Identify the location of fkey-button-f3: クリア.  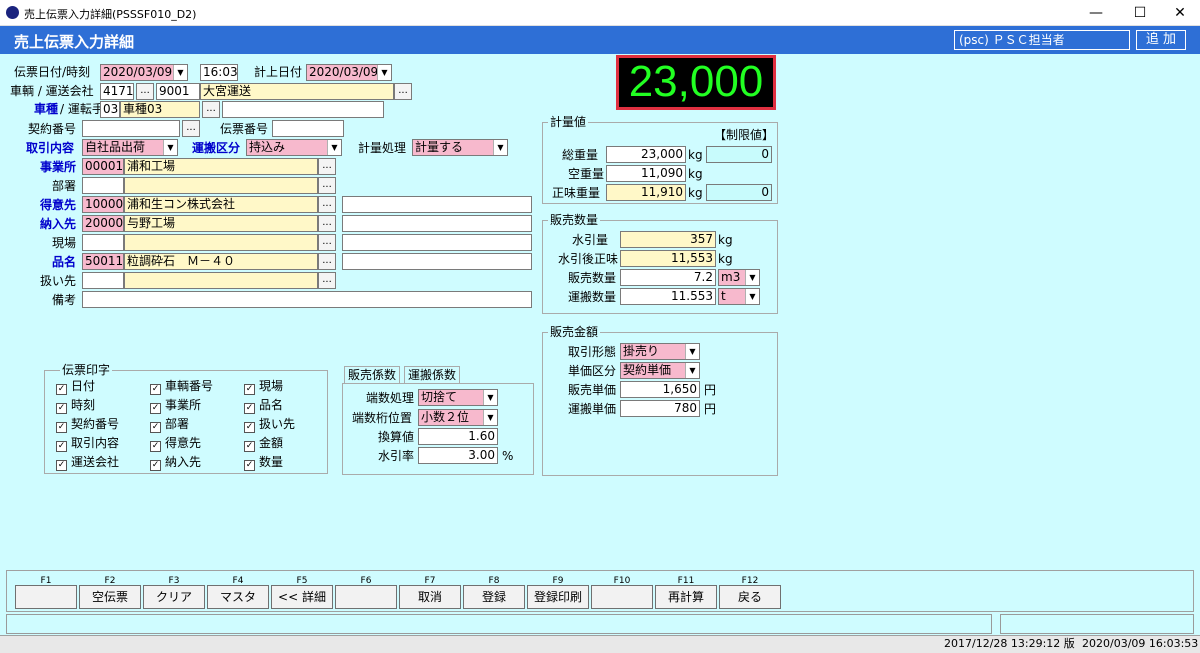
(174, 597).